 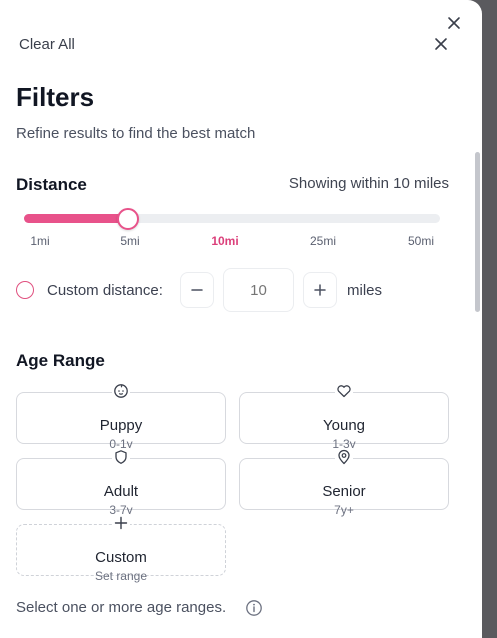 I want to click on distance-section-title: Distance, so click(x=51, y=184).